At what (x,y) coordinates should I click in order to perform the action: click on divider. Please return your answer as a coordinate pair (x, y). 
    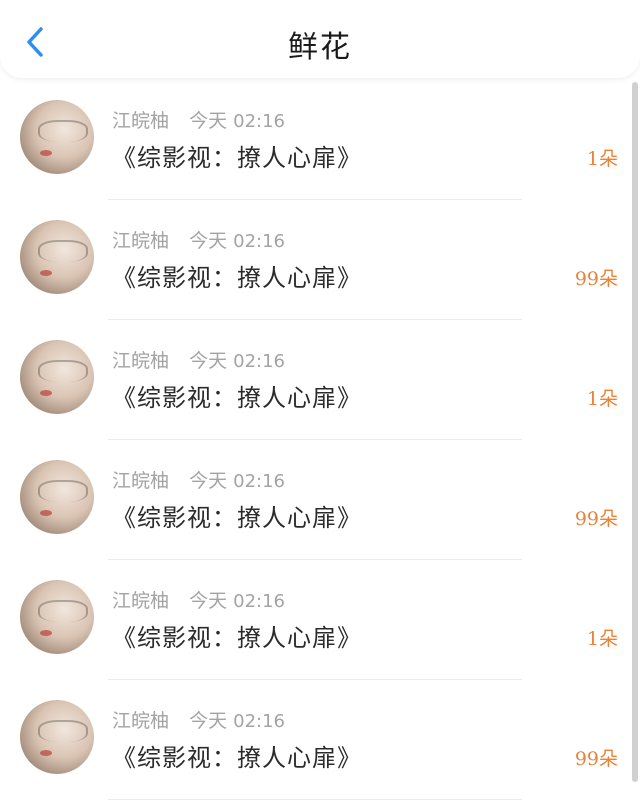
    Looking at the image, I should click on (315, 799).